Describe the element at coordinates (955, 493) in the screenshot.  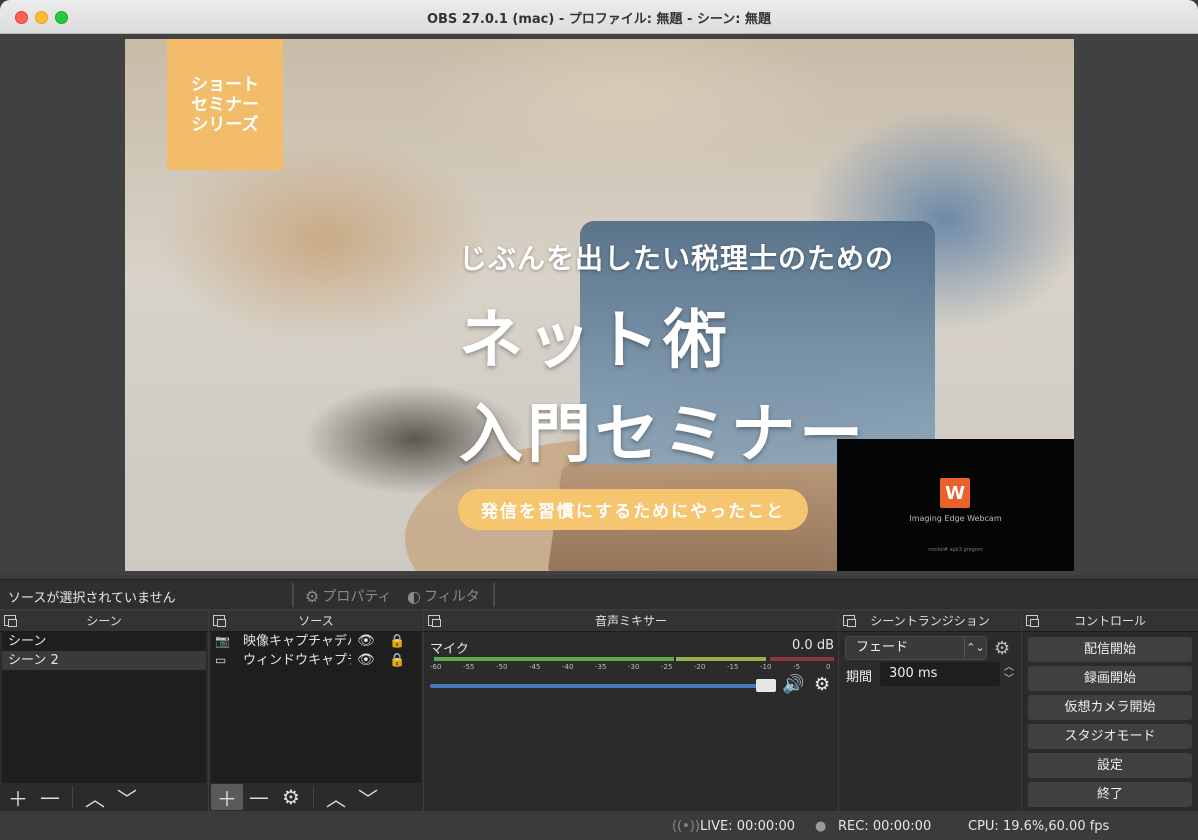
I see `webcam-logo-icon: W` at that location.